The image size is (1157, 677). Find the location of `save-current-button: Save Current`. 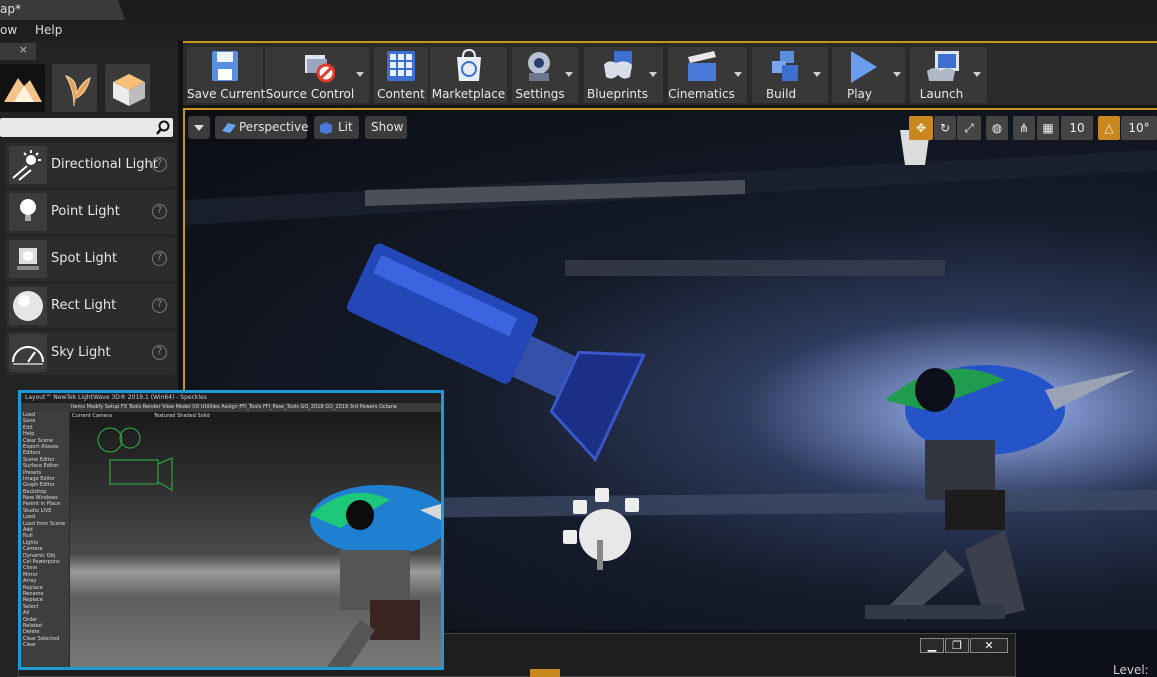

save-current-button: Save Current is located at coordinates (226, 75).